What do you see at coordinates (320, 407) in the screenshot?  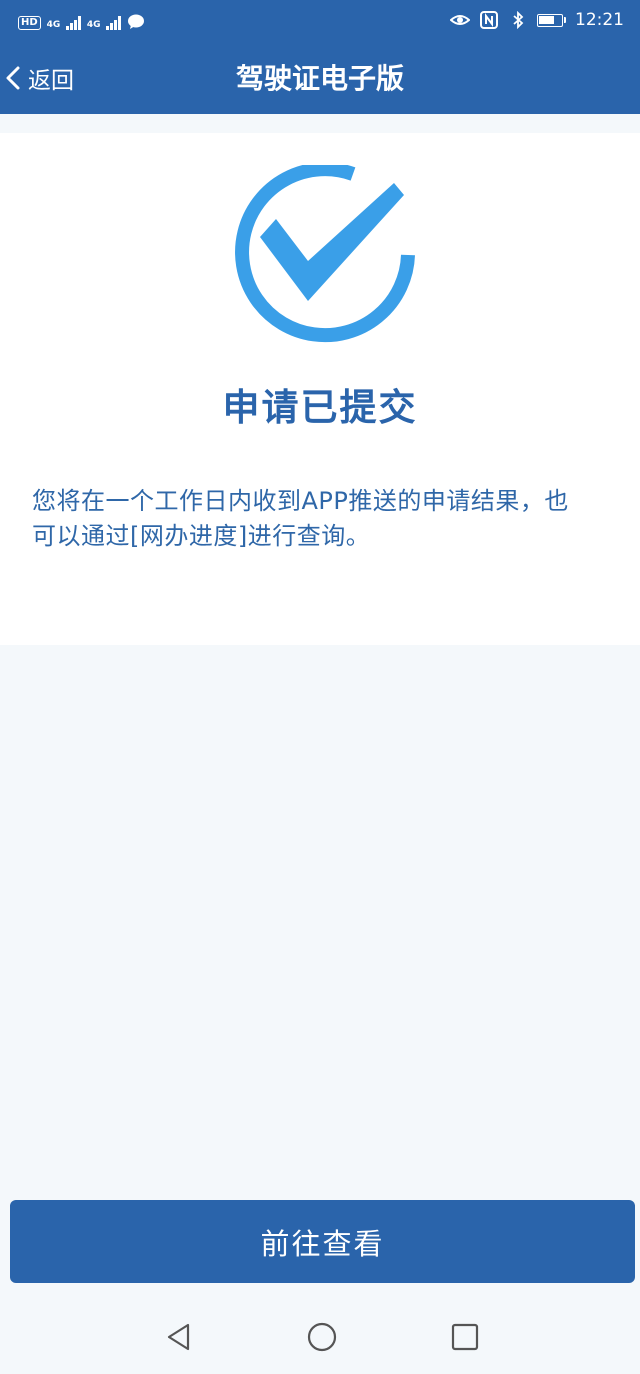 I see `result-title: 申请已提交` at bounding box center [320, 407].